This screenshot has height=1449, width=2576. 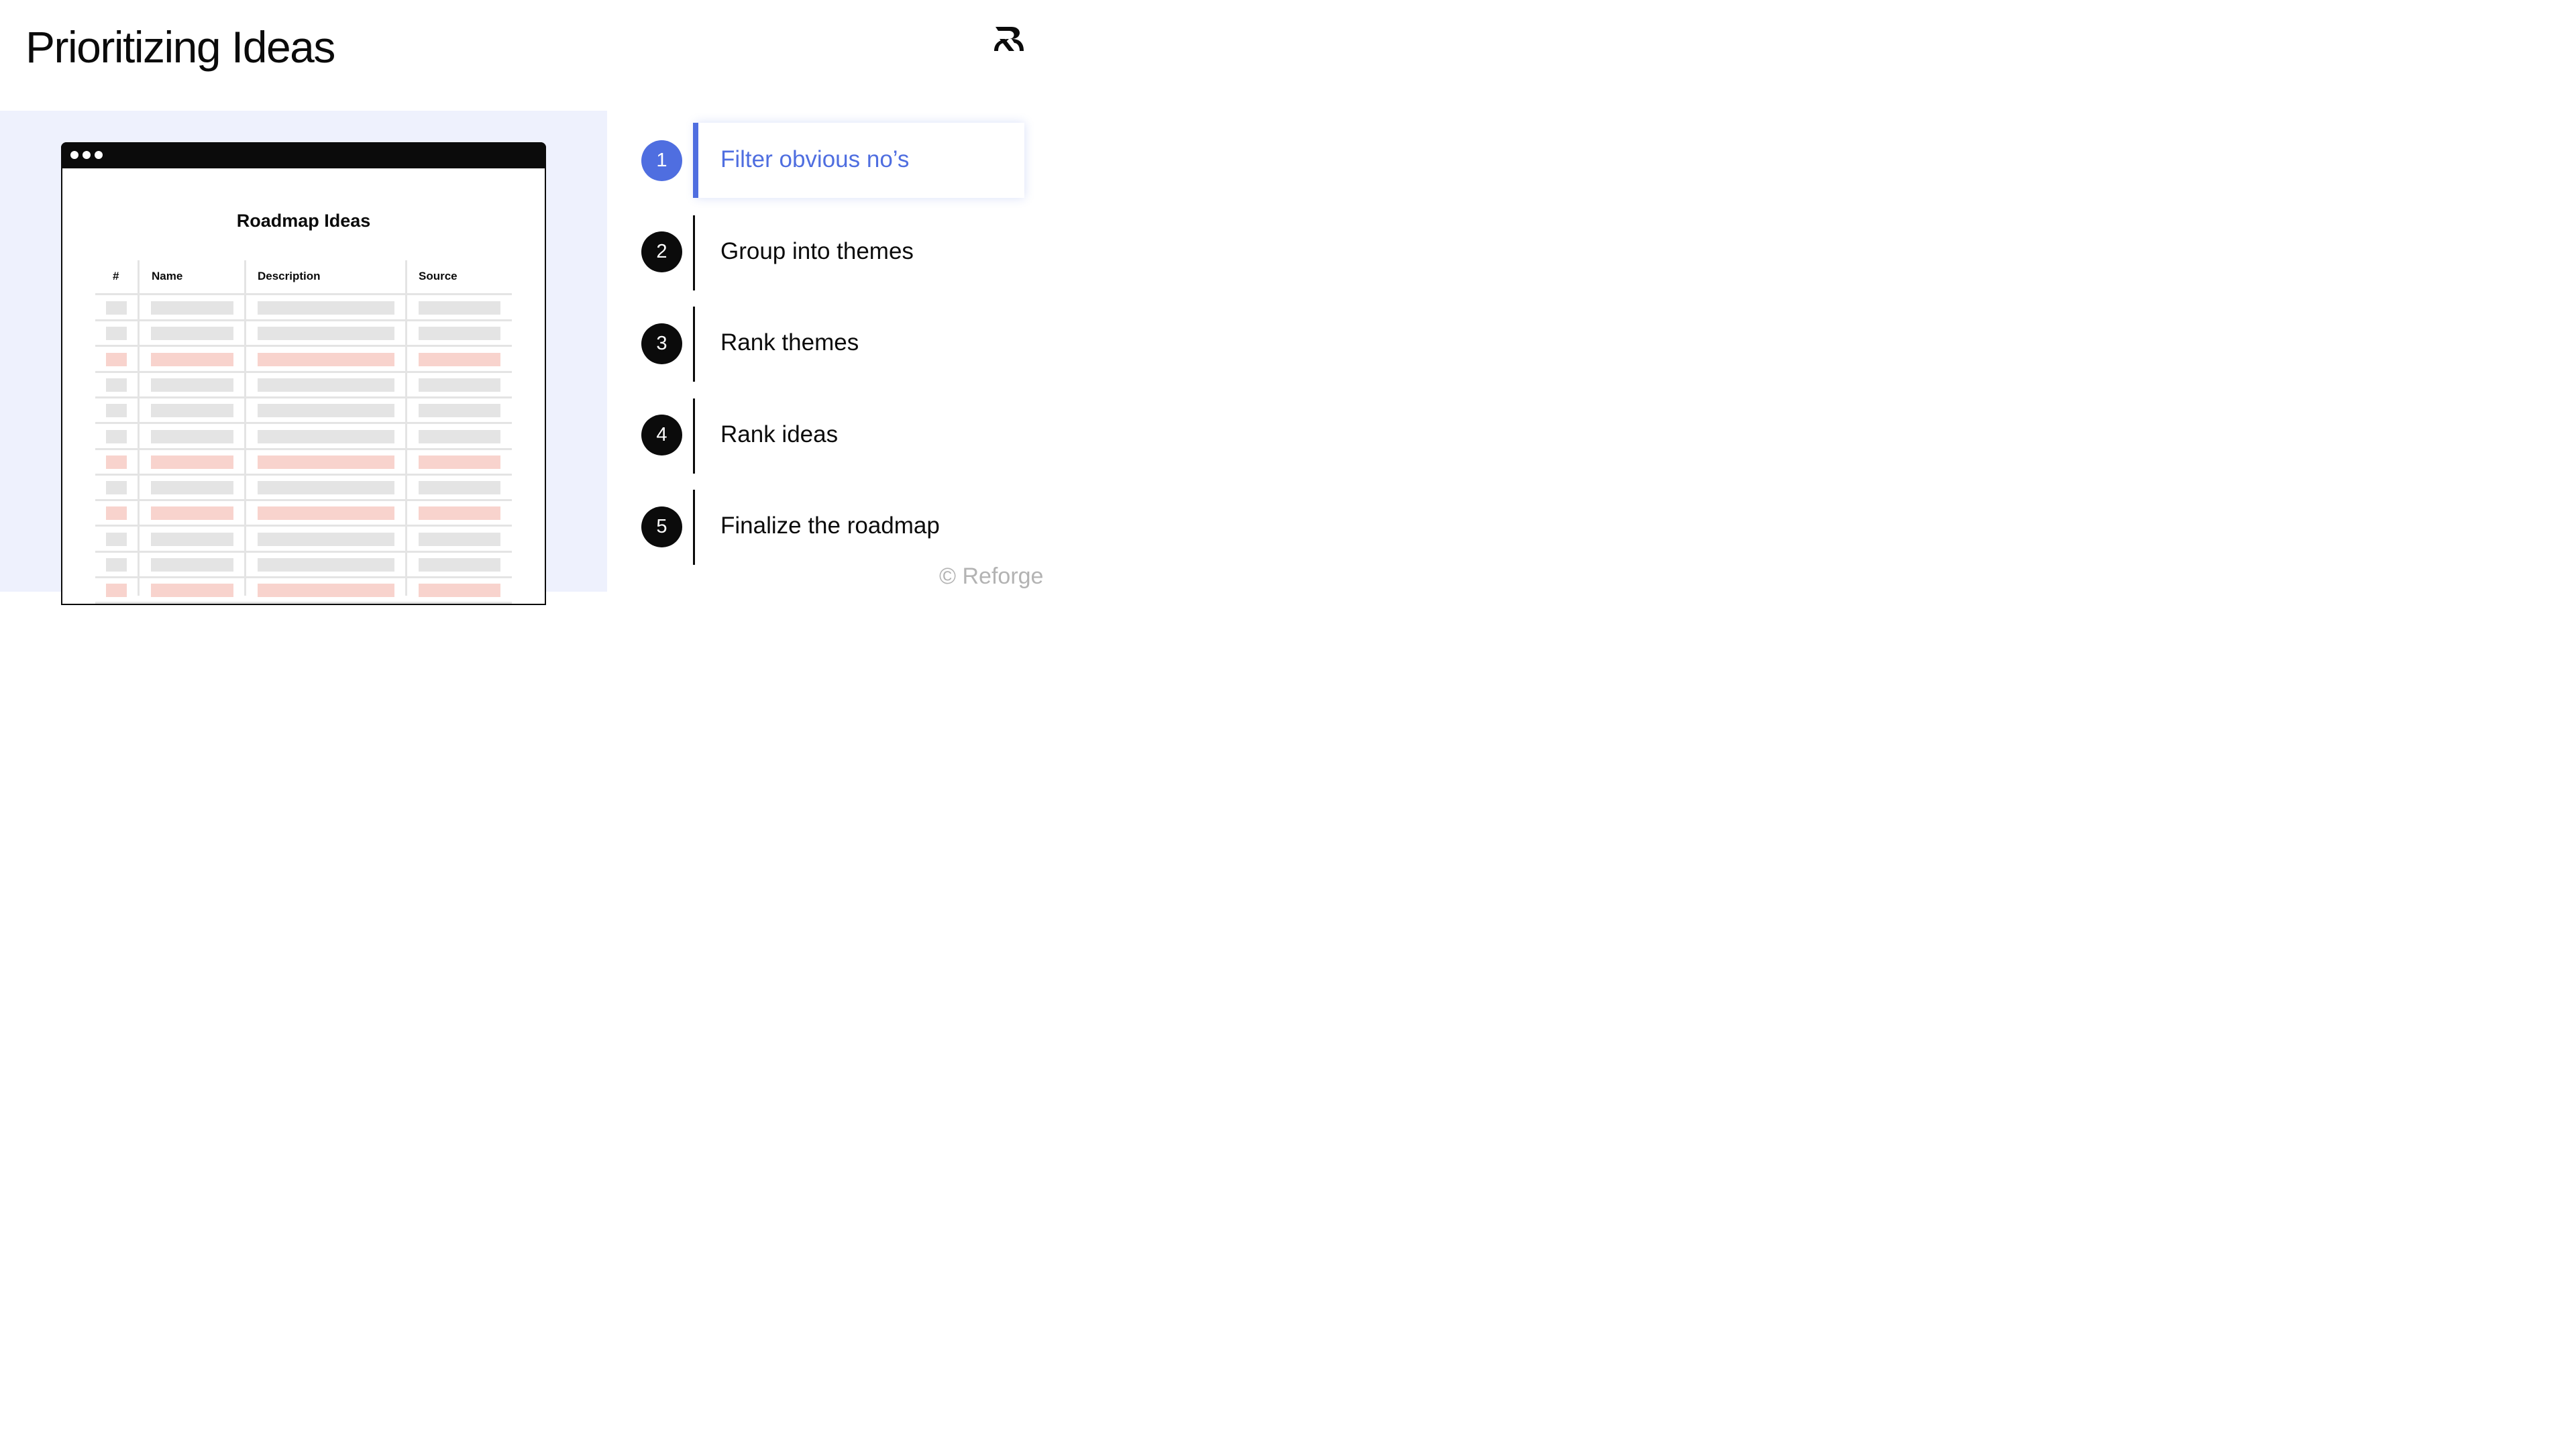 I want to click on step-number-badge: 5, so click(x=661, y=526).